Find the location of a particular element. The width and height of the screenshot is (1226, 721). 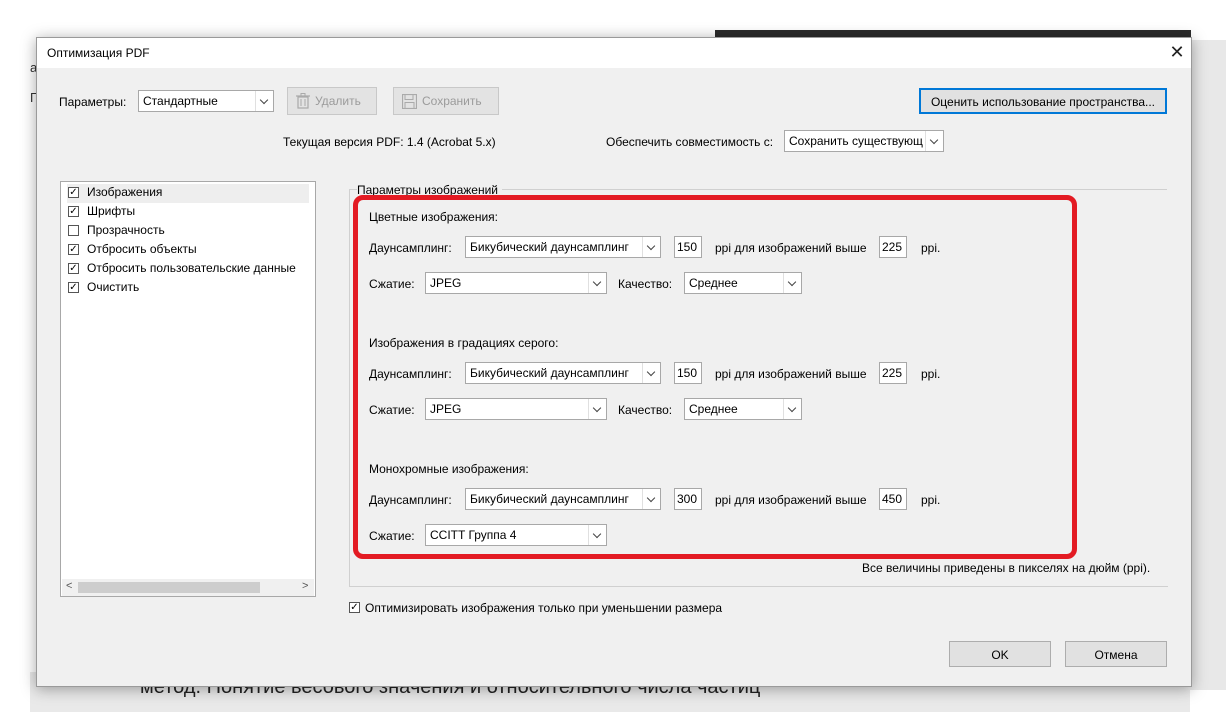

scrollbar-thumb is located at coordinates (169, 587).